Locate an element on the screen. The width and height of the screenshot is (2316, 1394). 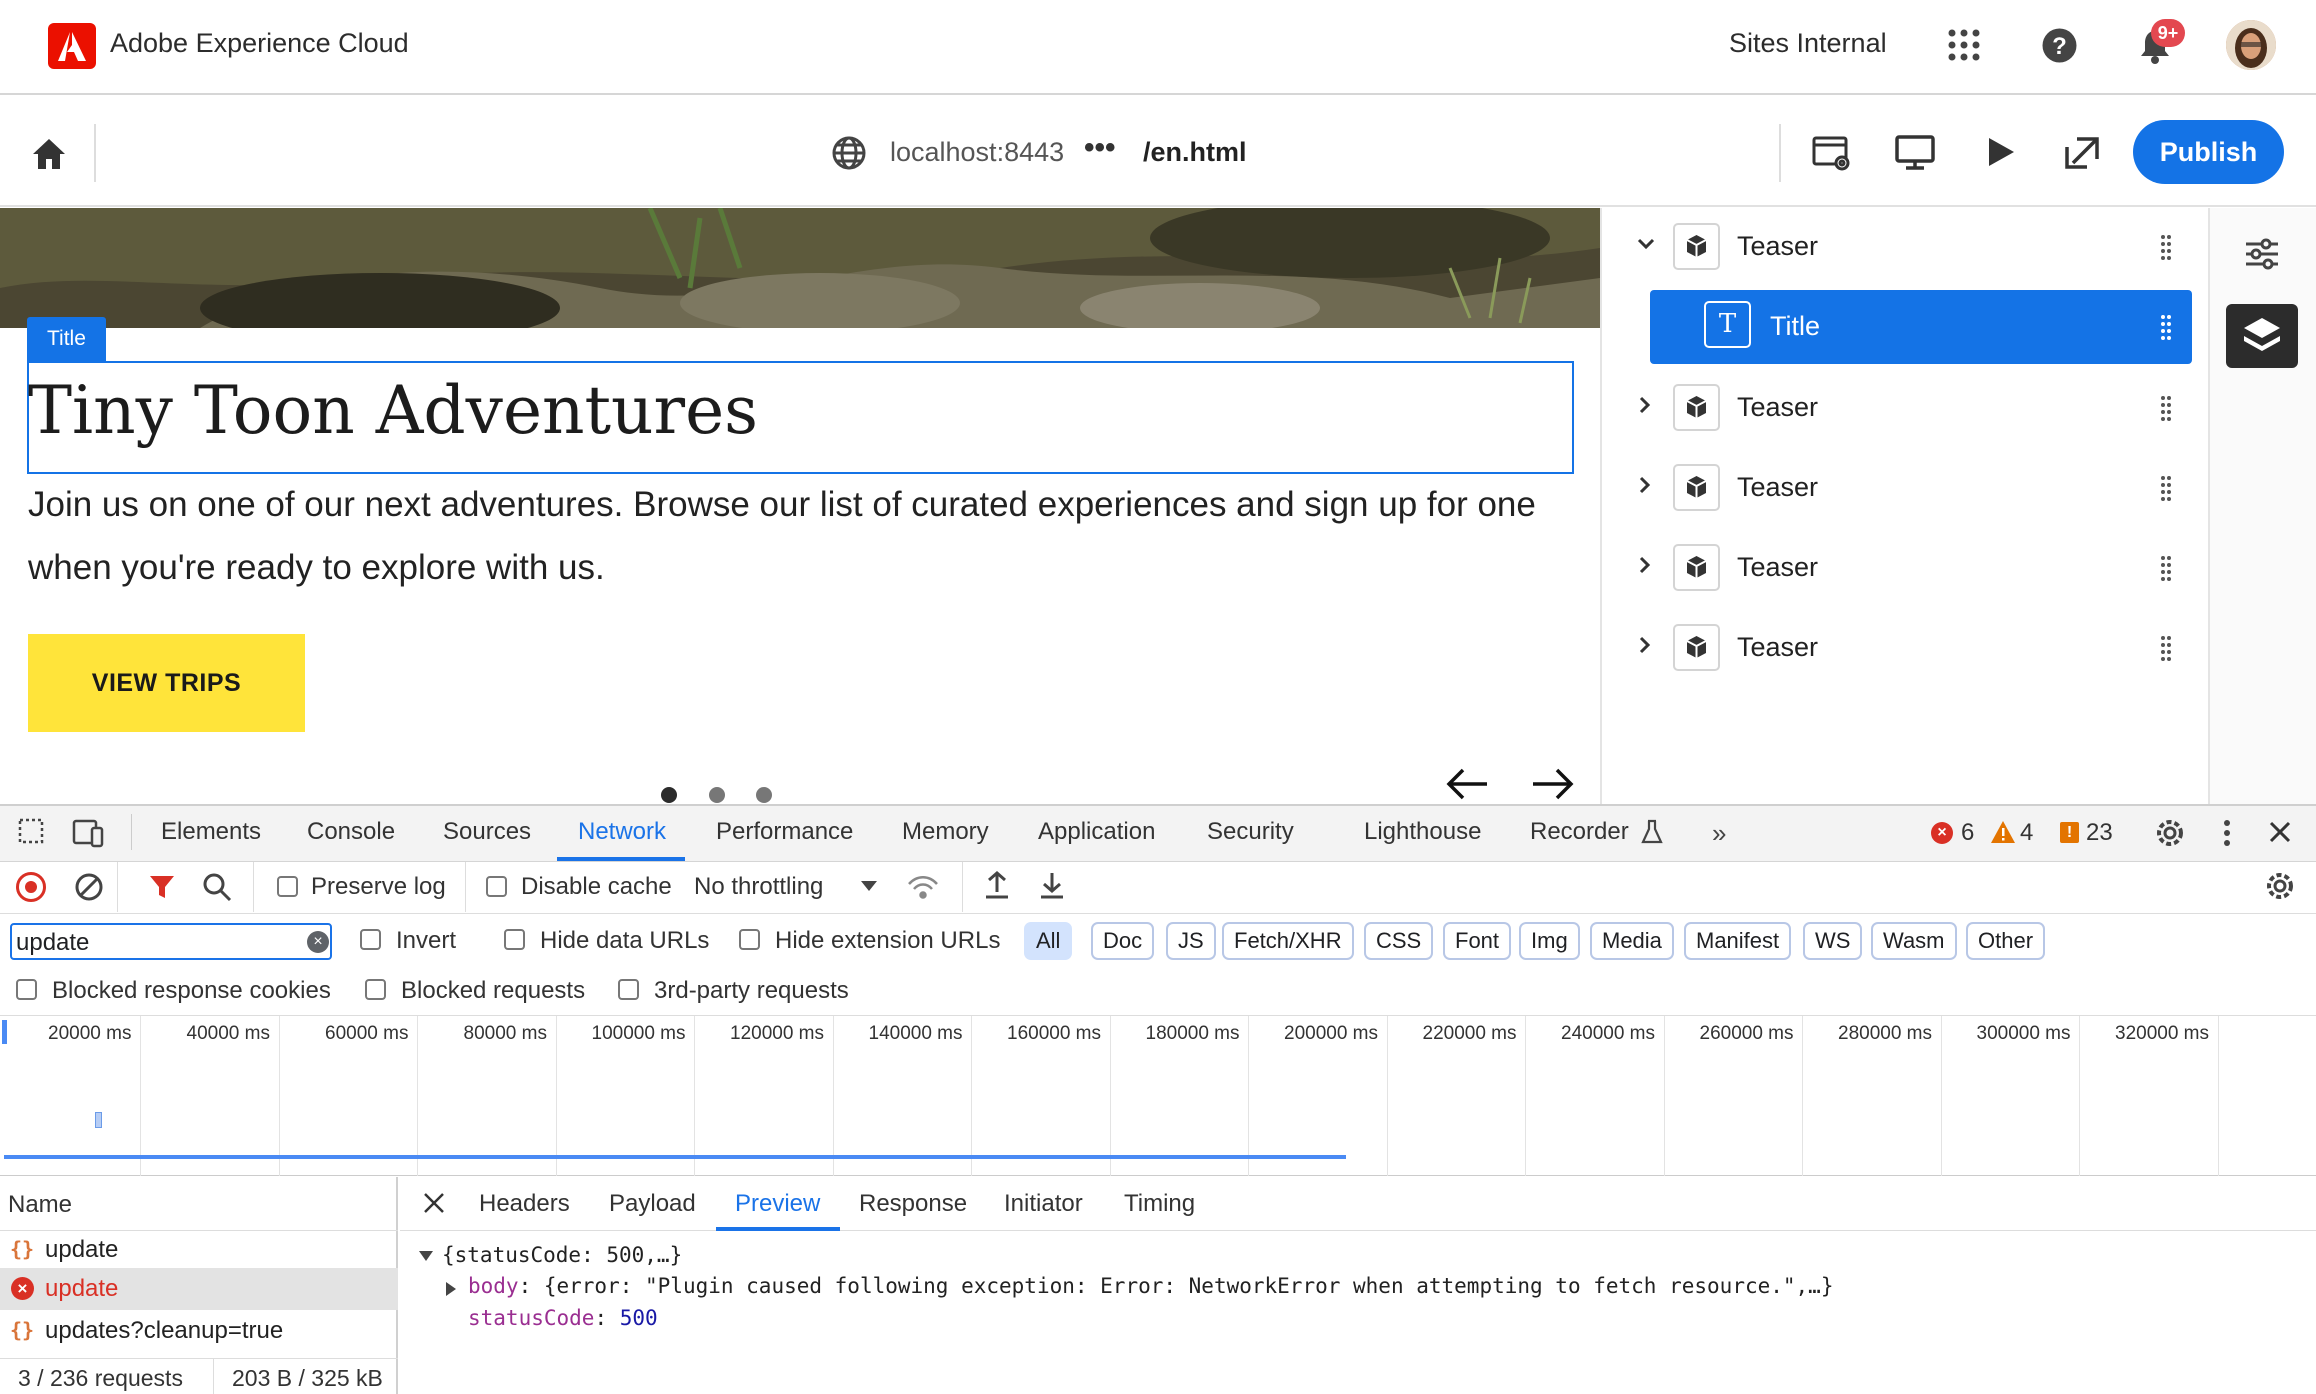
request-row: {} updates?cleanup=true is located at coordinates (199, 1331).